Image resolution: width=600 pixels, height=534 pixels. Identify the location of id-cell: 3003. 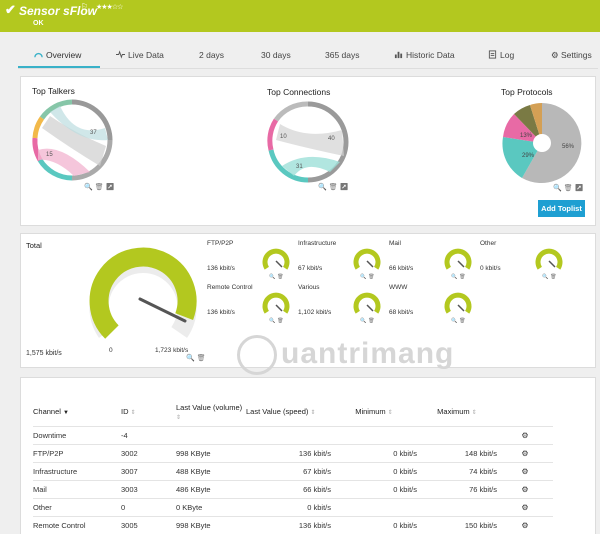
(148, 488).